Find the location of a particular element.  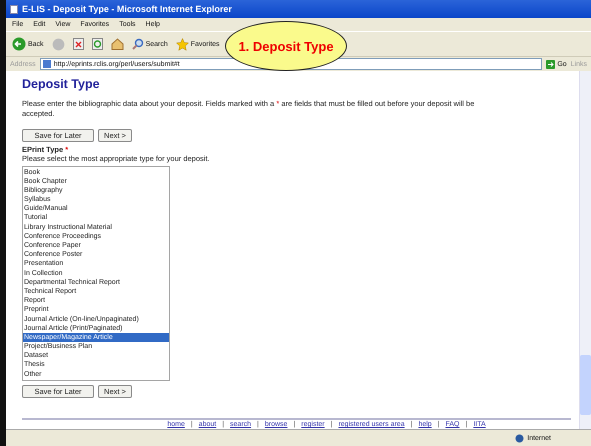

search-icon is located at coordinates (138, 44).